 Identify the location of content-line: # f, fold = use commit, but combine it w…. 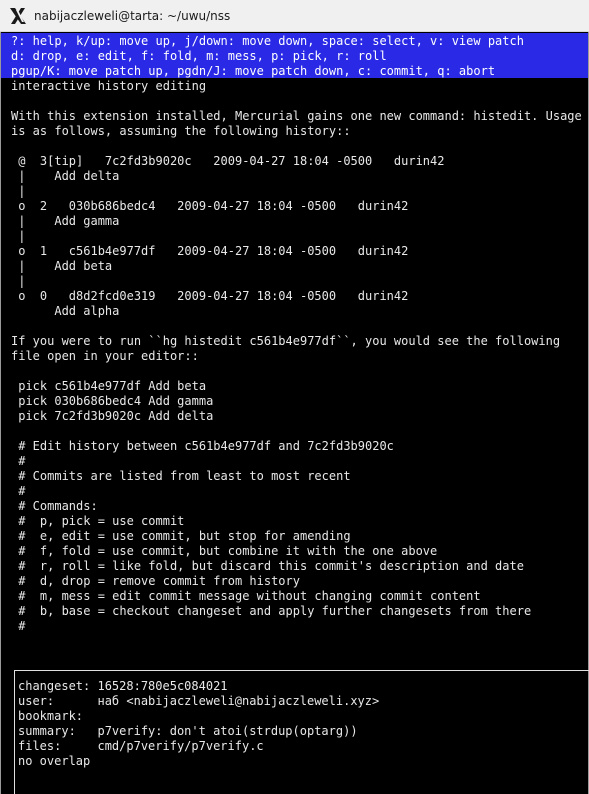
(224, 551).